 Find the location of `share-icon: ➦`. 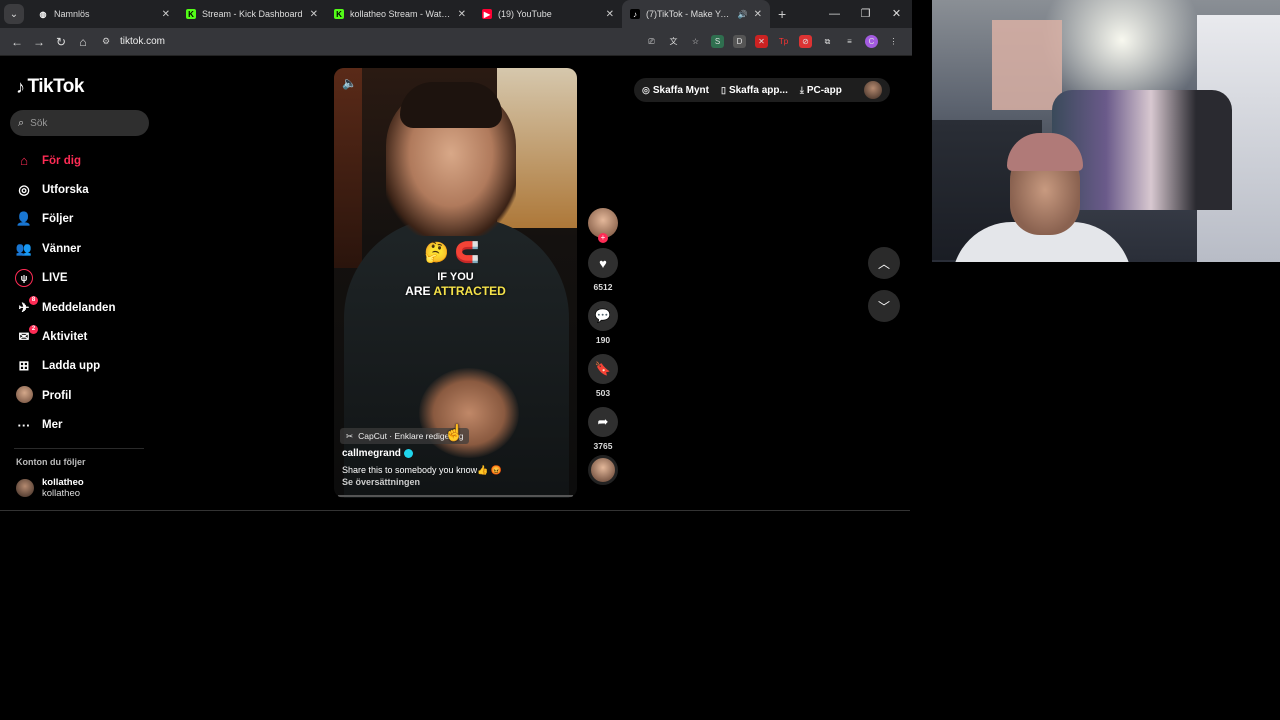

share-icon: ➦ is located at coordinates (603, 421).